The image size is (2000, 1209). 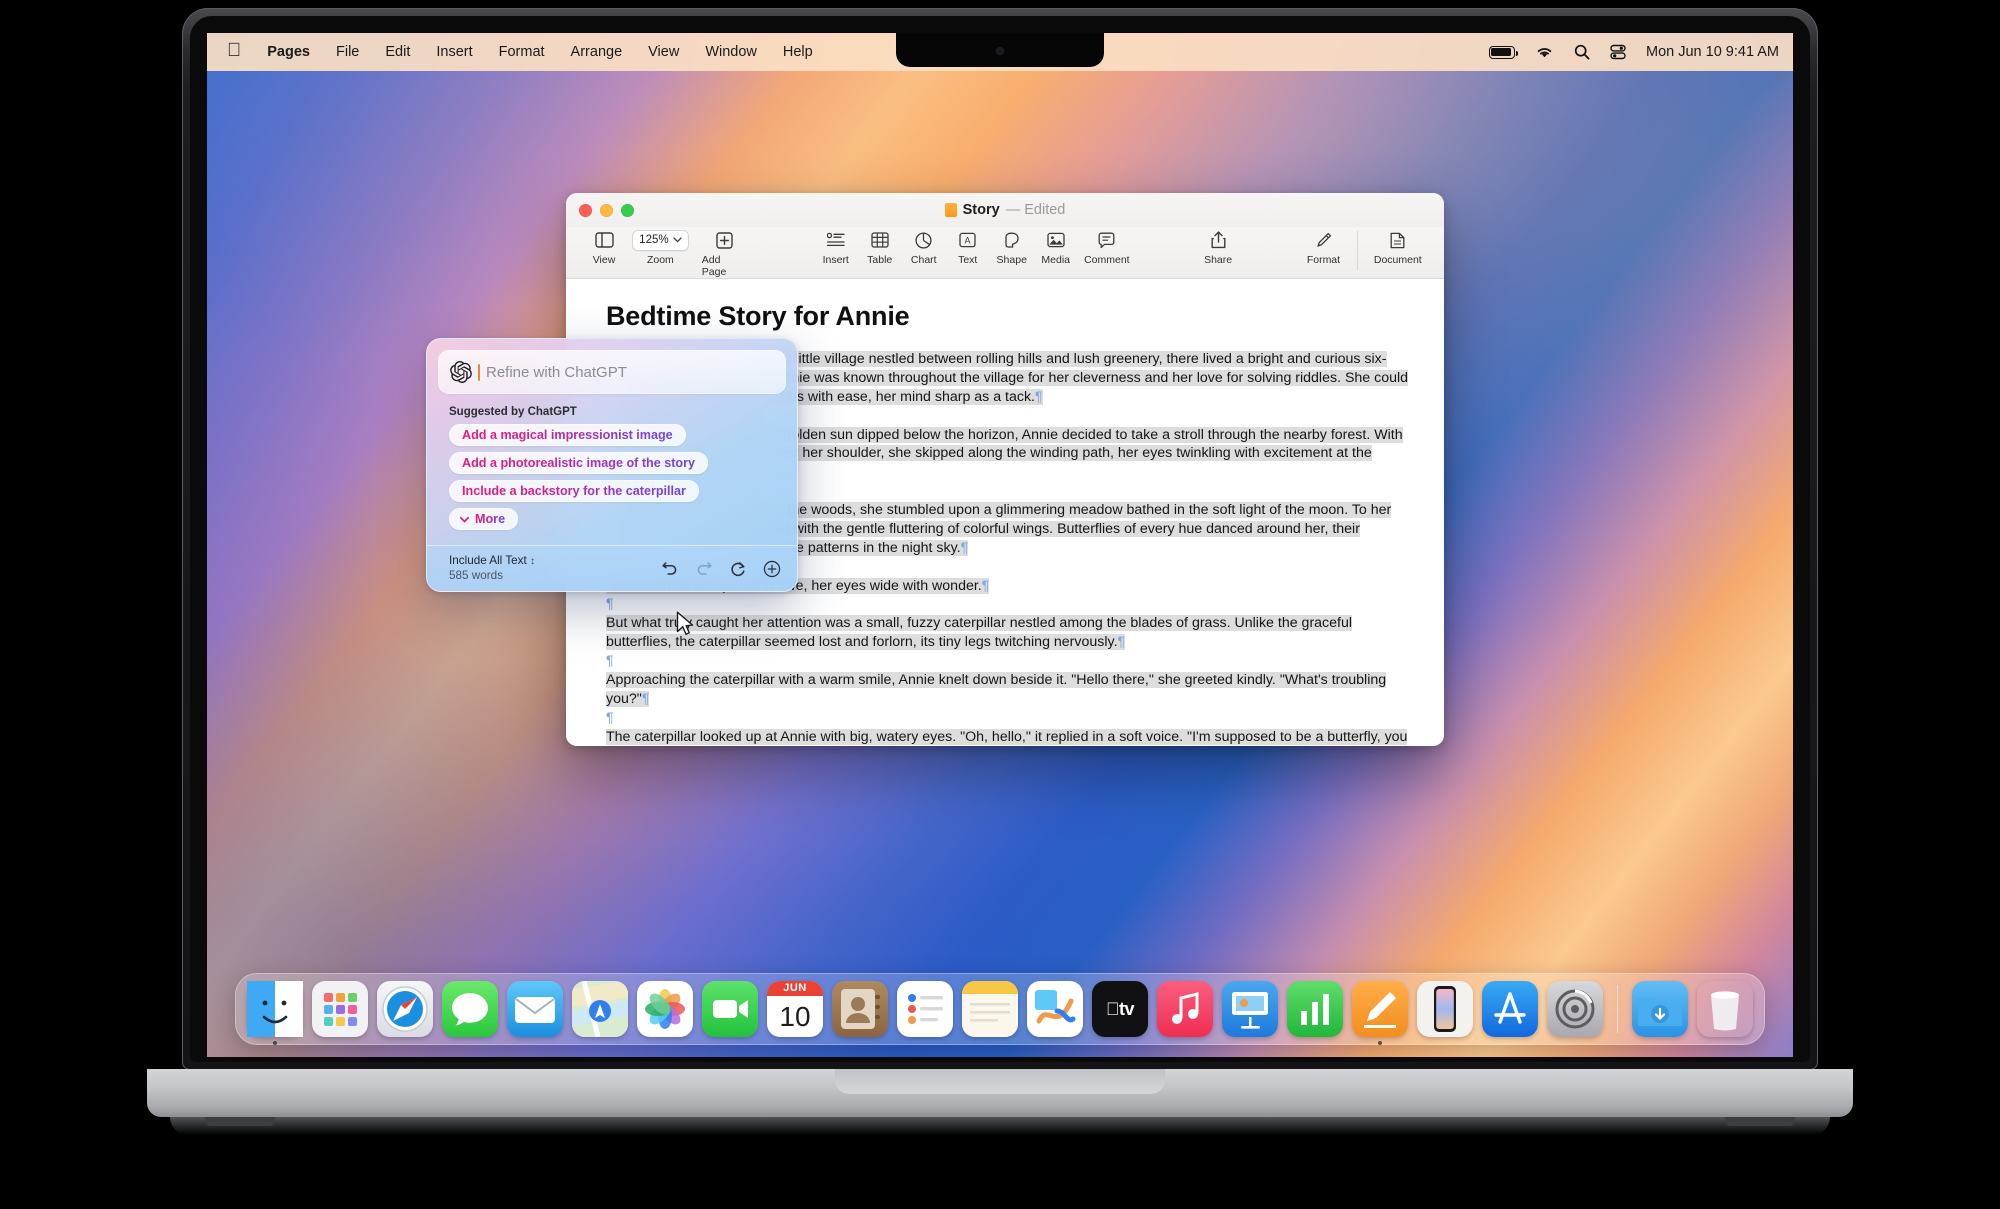 What do you see at coordinates (1660, 1012) in the screenshot?
I see `downloads-folder-icon` at bounding box center [1660, 1012].